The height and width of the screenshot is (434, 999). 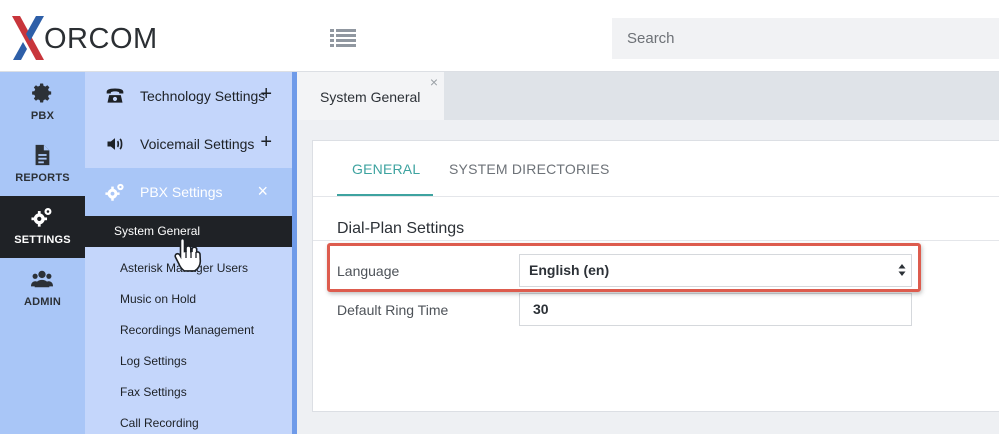 I want to click on select-arrows-icon, so click(x=902, y=270).